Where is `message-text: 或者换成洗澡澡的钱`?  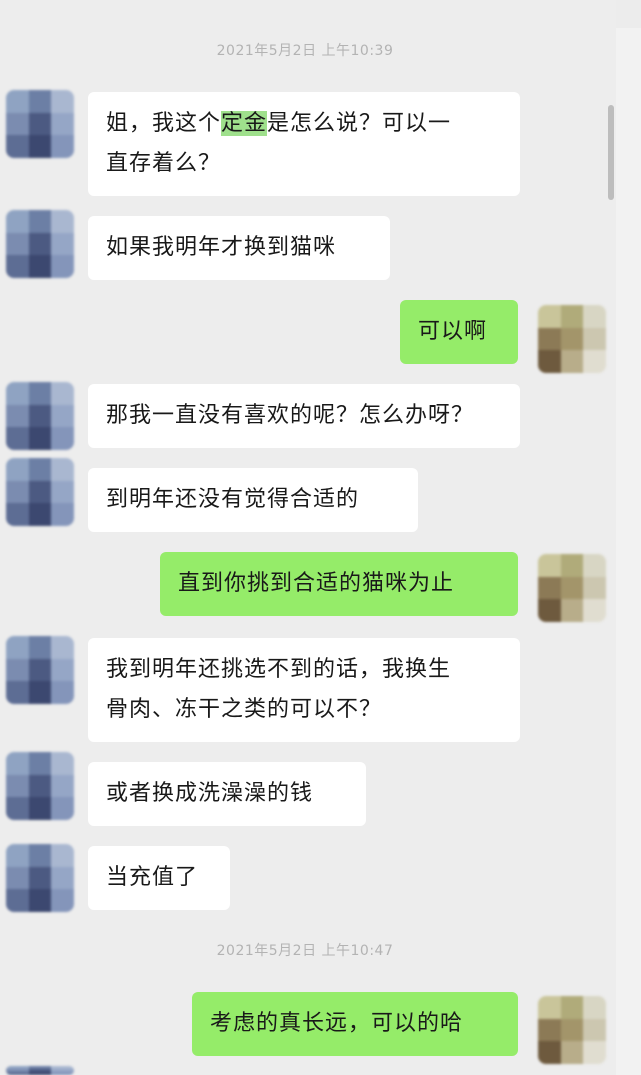 message-text: 或者换成洗澡澡的钱 is located at coordinates (210, 793).